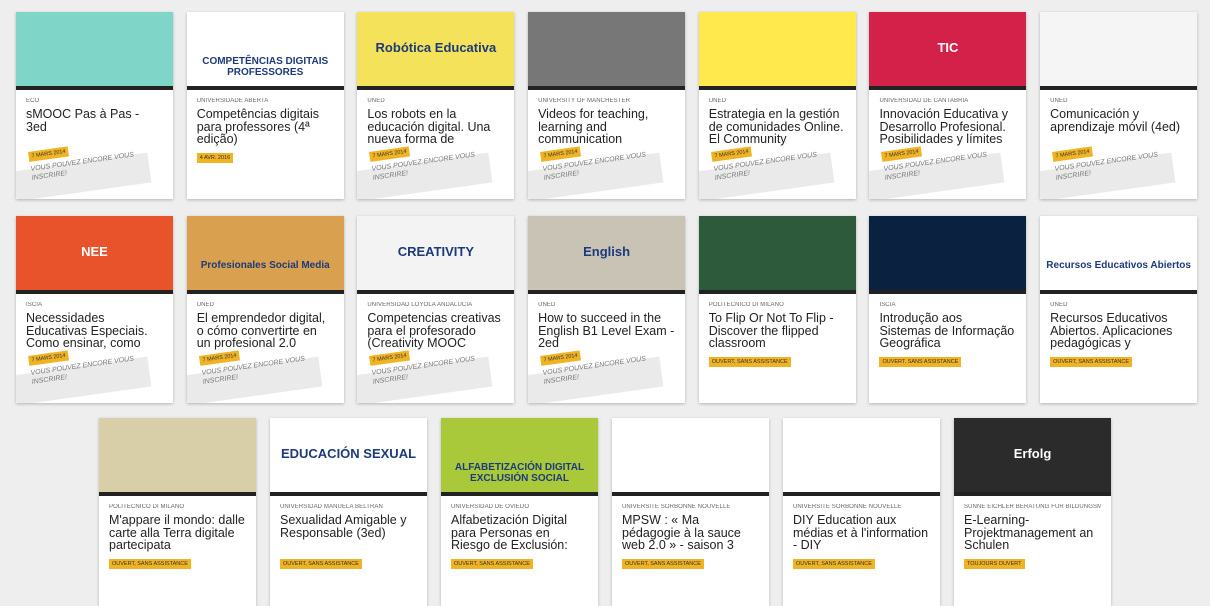 This screenshot has height=606, width=1210. I want to click on course-title: E-Learning-Projektmanagement an Schulen, so click(1032, 533).